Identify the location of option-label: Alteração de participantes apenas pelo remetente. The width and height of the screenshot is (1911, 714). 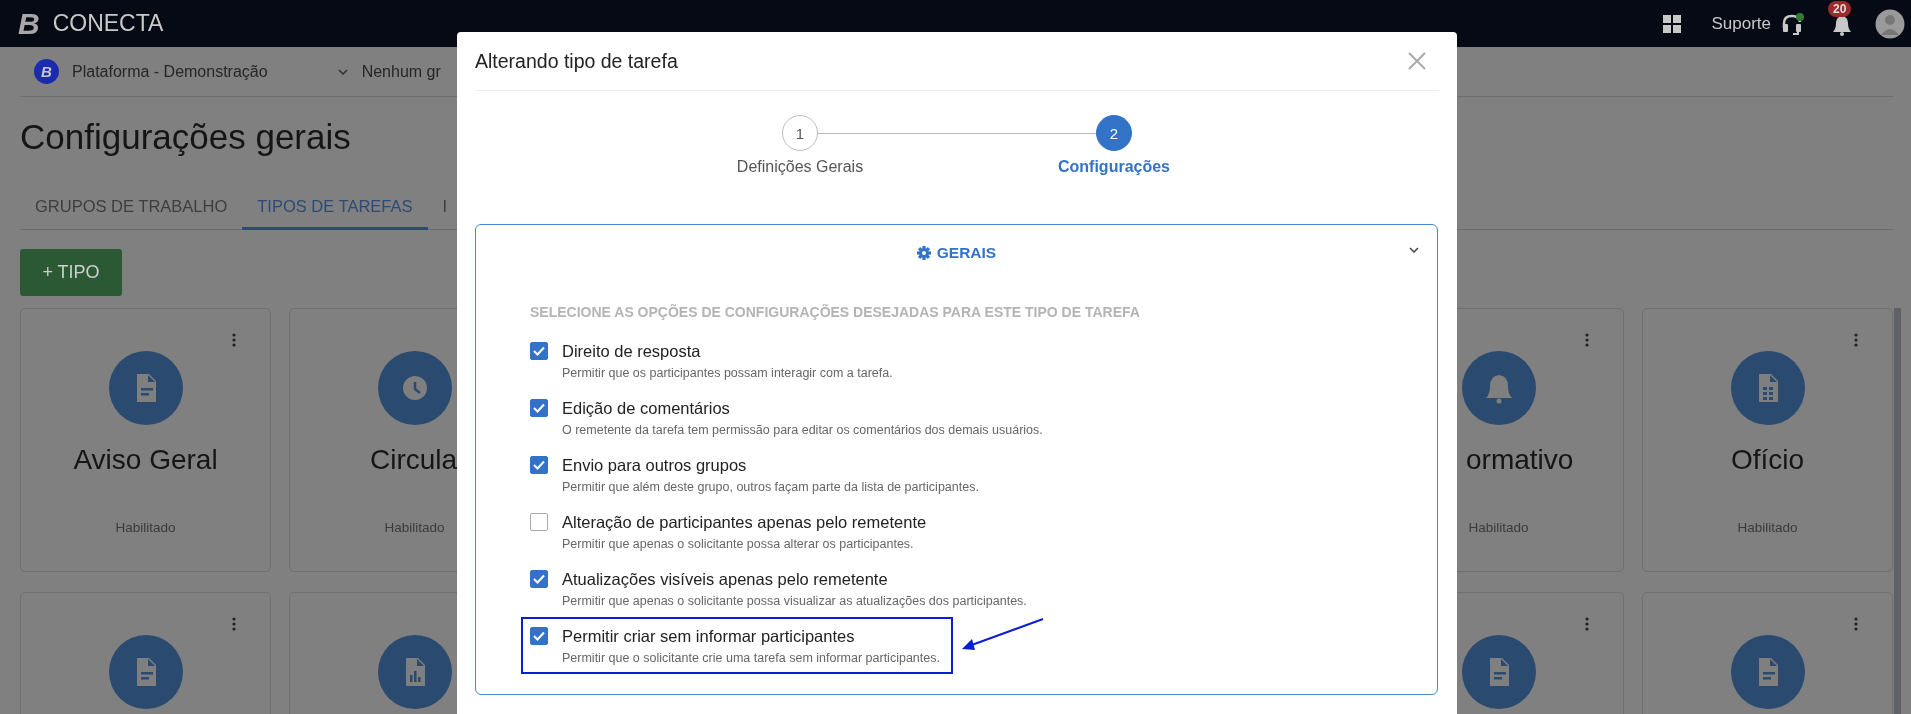
(744, 522).